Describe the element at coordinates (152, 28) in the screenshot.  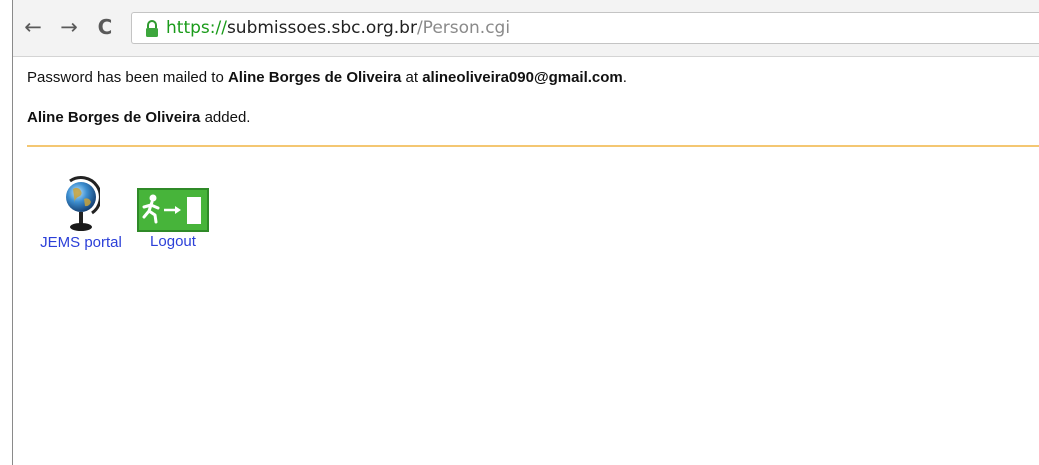
I see `lock-icon` at that location.